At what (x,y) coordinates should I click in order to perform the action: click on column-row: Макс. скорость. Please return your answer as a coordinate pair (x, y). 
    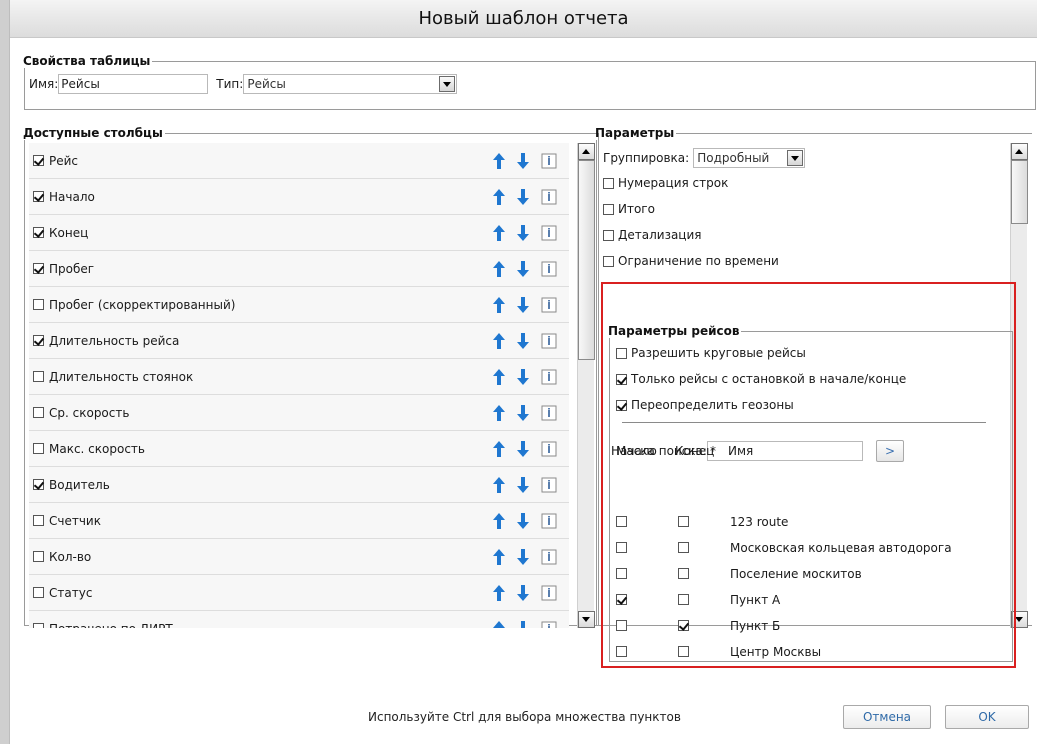
    Looking at the image, I should click on (299, 449).